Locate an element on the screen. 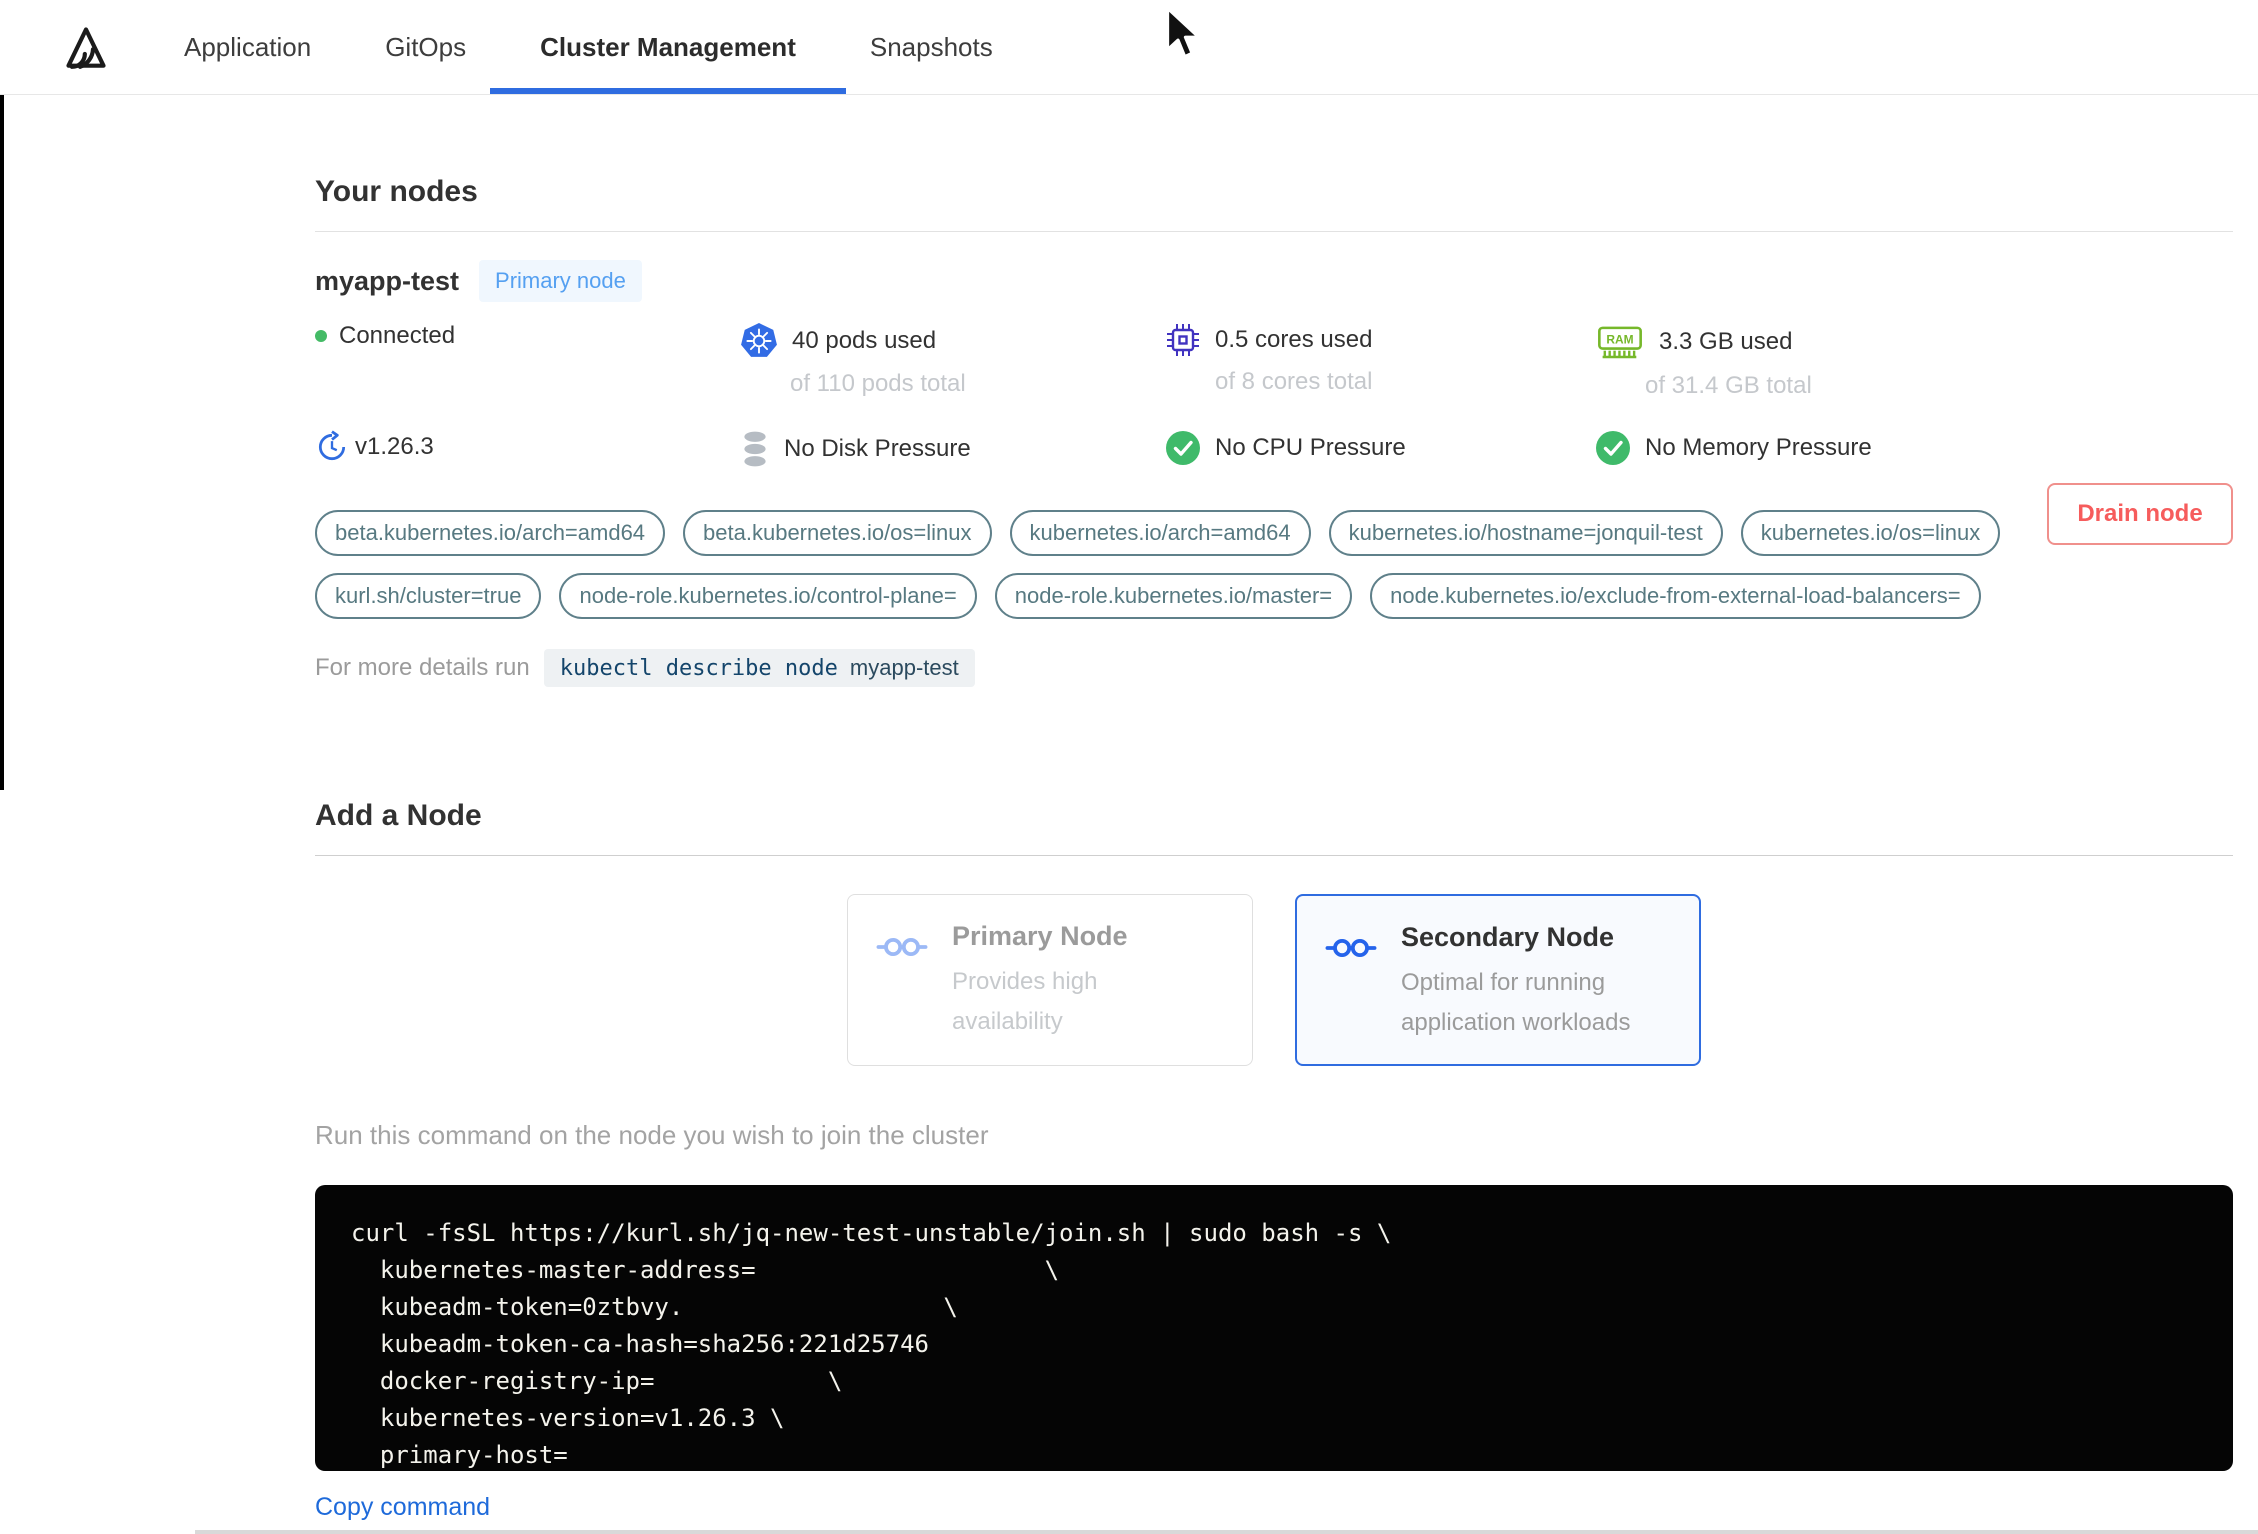 The width and height of the screenshot is (2258, 1534). node-label-pill: kubernetes.io/os=linux is located at coordinates (1870, 533).